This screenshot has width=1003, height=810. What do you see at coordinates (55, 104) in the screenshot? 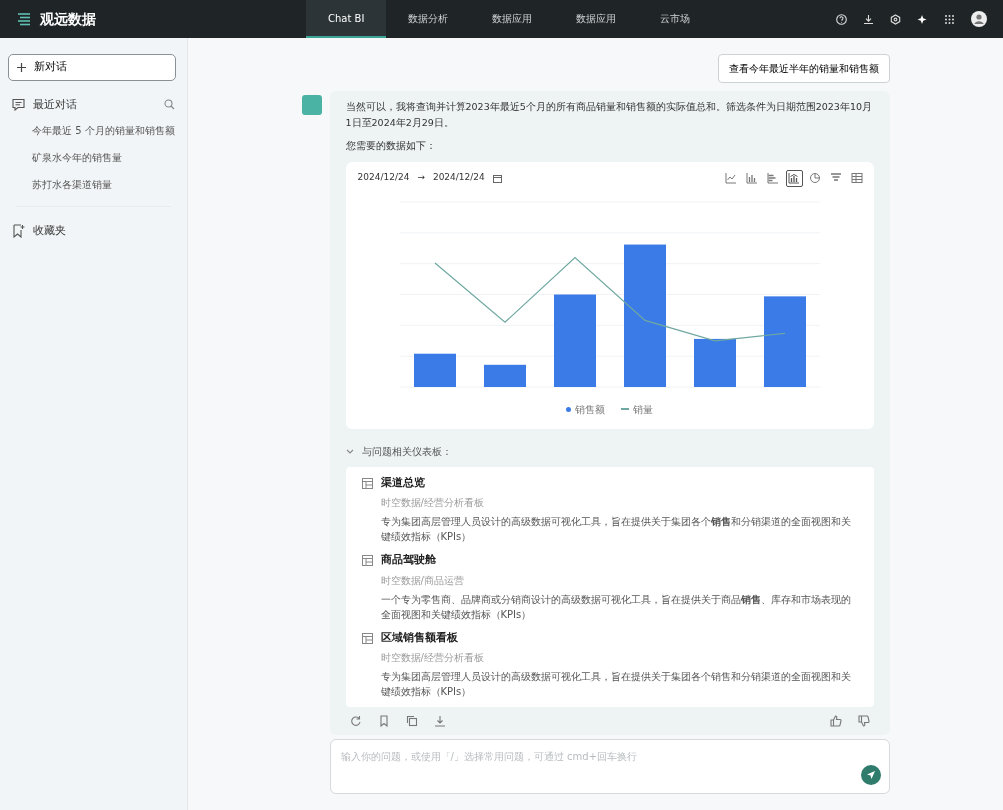
I see `section-title: 最近对话` at bounding box center [55, 104].